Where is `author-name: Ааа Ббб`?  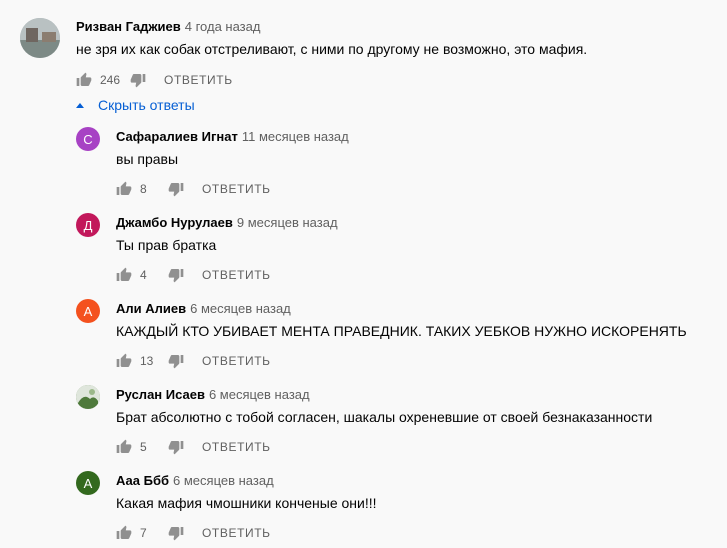
author-name: Ааа Ббб is located at coordinates (142, 480).